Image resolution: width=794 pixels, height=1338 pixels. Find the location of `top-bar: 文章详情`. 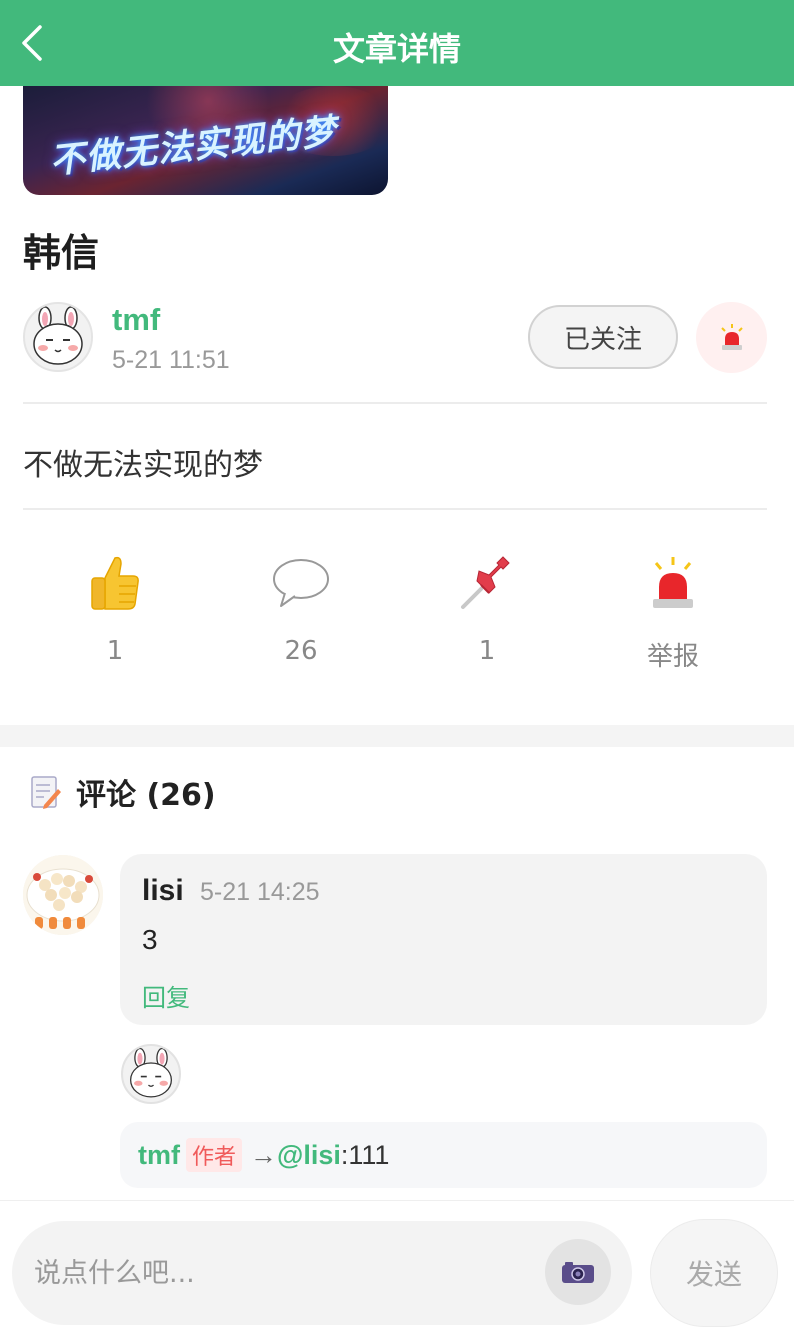

top-bar: 文章详情 is located at coordinates (397, 43).